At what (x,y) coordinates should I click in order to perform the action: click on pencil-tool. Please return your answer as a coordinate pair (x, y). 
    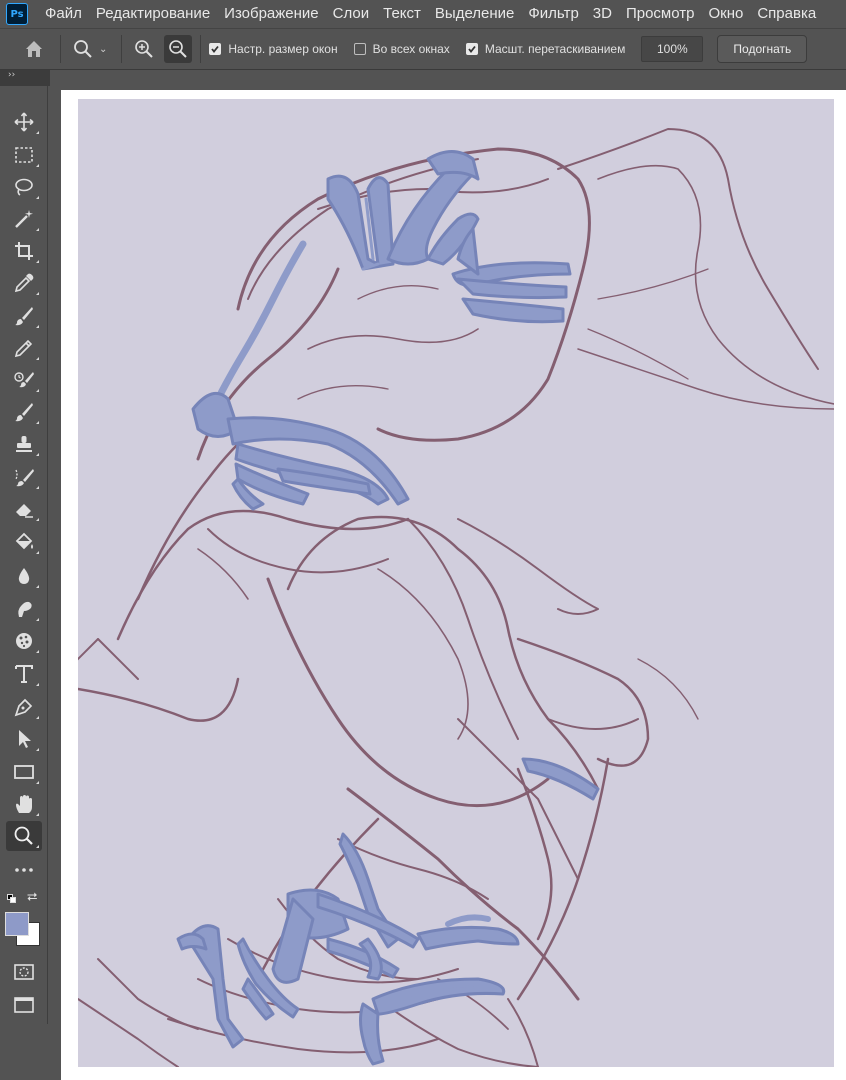
    Looking at the image, I should click on (24, 348).